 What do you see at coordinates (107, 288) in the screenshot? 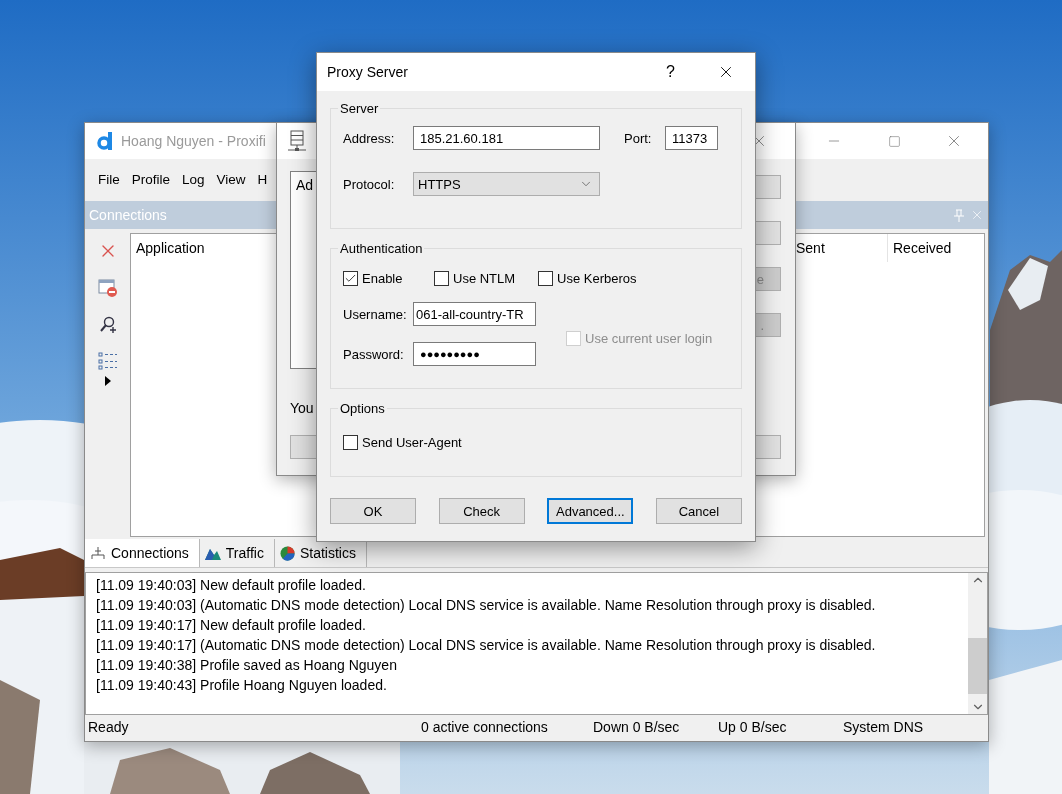
I see `window-remove-icon` at bounding box center [107, 288].